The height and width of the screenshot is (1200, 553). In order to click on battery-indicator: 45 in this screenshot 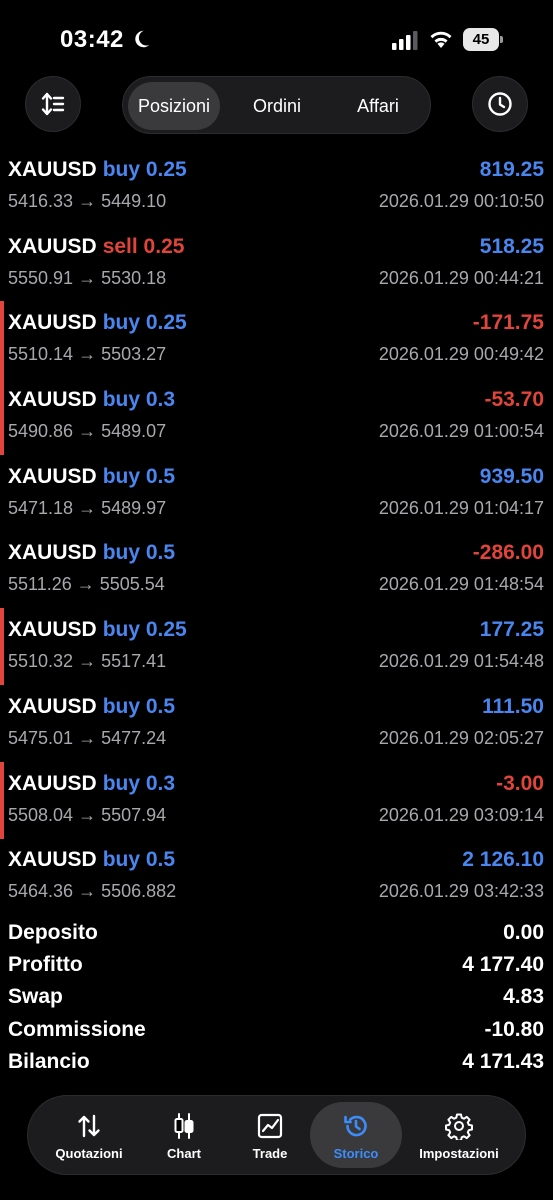, I will do `click(483, 39)`.